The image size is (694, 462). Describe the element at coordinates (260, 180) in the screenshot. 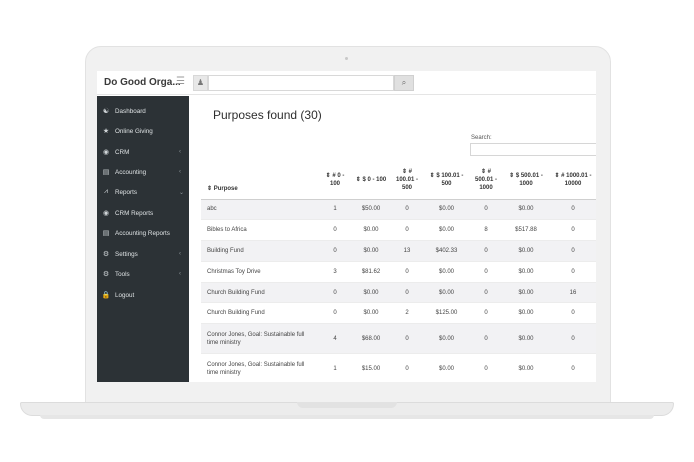

I see `column-header: ⇕ Purpose` at that location.